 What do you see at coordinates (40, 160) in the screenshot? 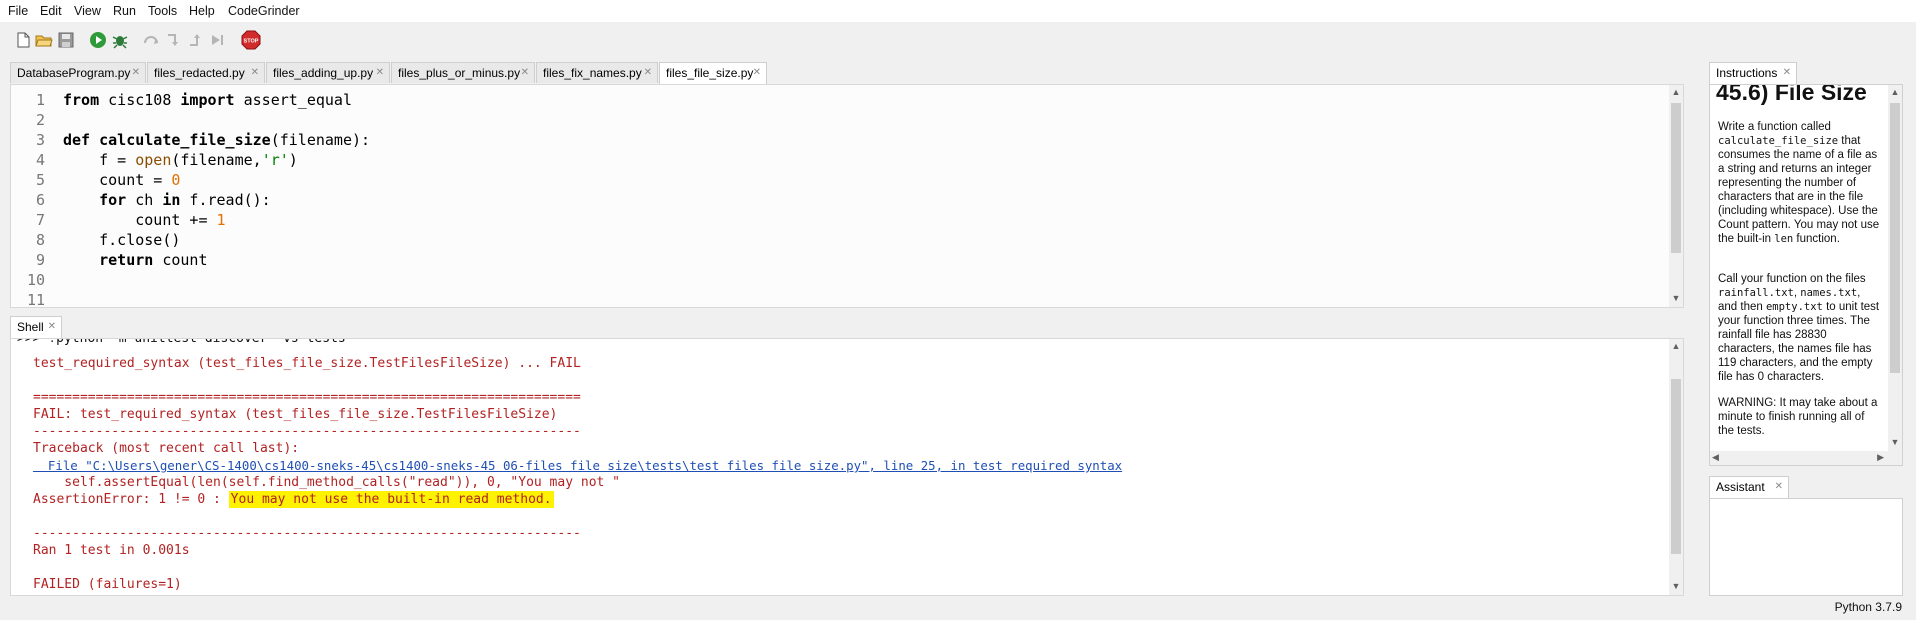
I see `line-number: 4` at bounding box center [40, 160].